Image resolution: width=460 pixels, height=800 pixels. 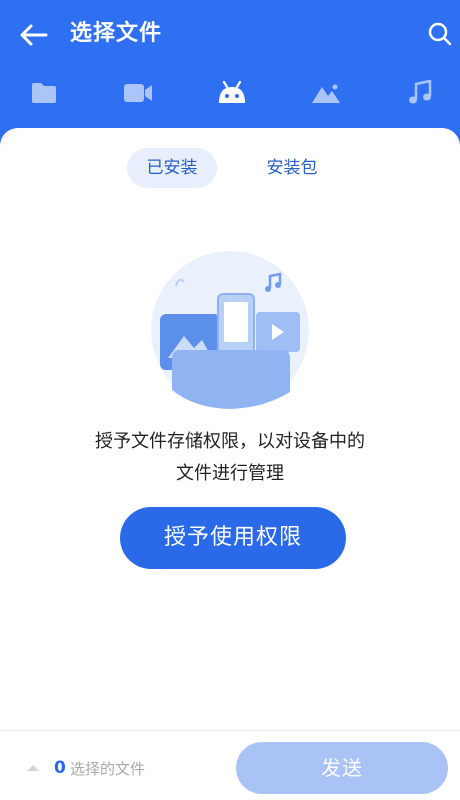 I want to click on send-button: 发送, so click(x=342, y=768).